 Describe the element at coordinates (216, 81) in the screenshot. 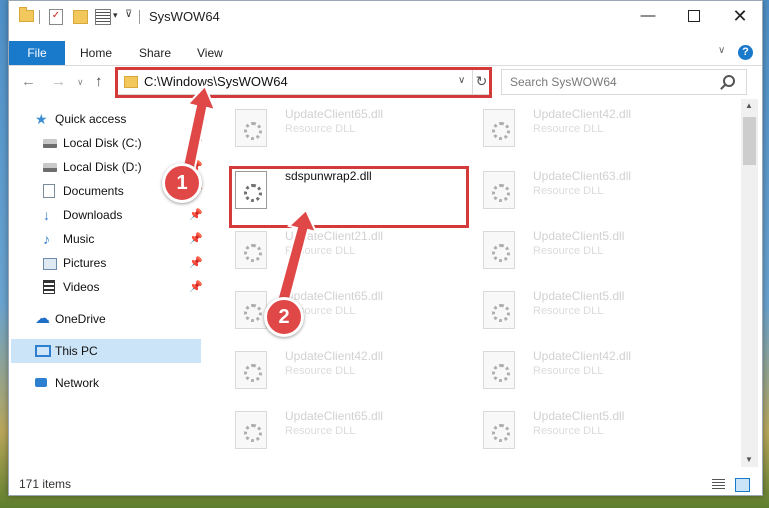

I see `address-path: C:\Windows\SysWOW64` at that location.